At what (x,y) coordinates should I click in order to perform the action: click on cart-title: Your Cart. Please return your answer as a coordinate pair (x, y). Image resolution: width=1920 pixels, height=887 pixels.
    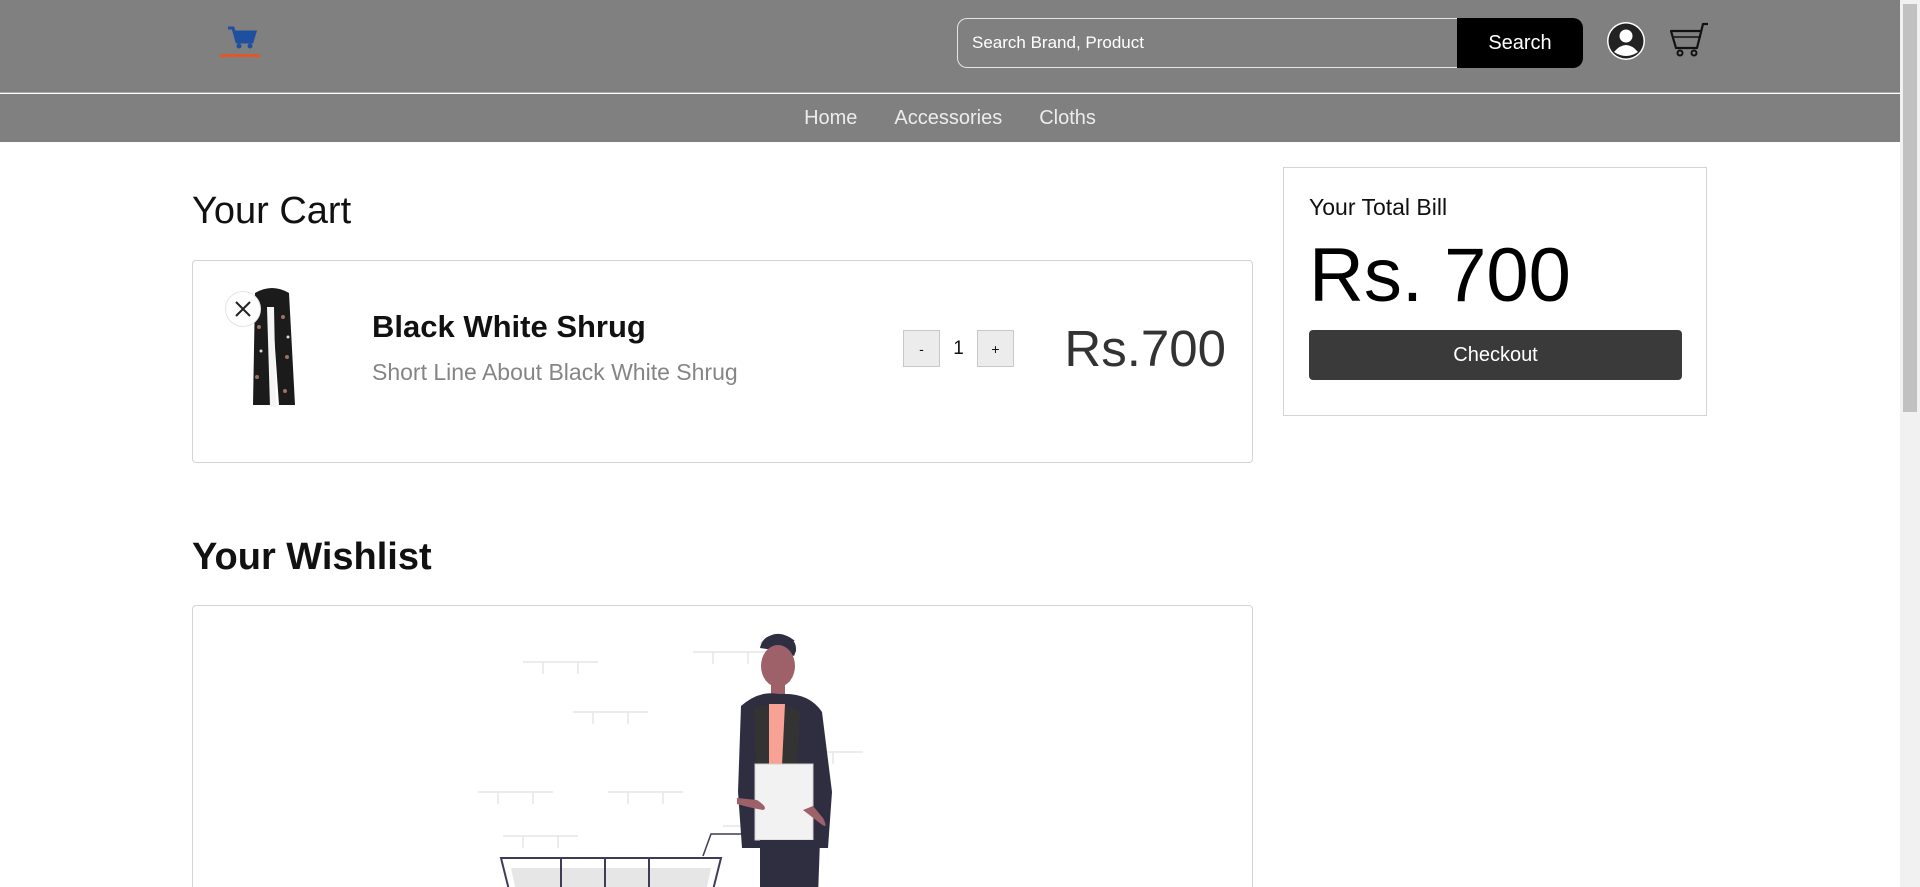
    Looking at the image, I should click on (272, 211).